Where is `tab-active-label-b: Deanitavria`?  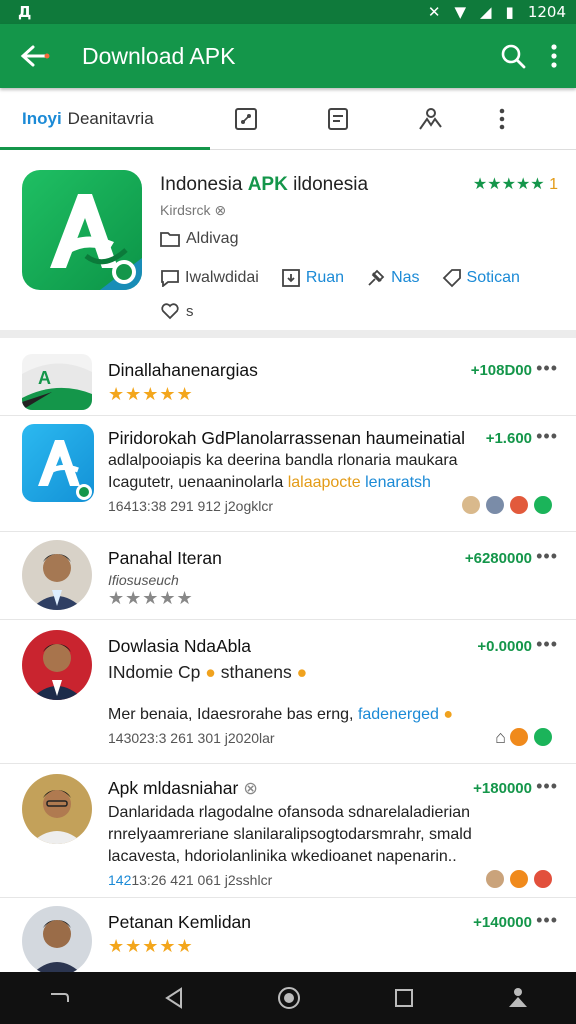
tab-active-label-b: Deanitavria is located at coordinates (110, 118).